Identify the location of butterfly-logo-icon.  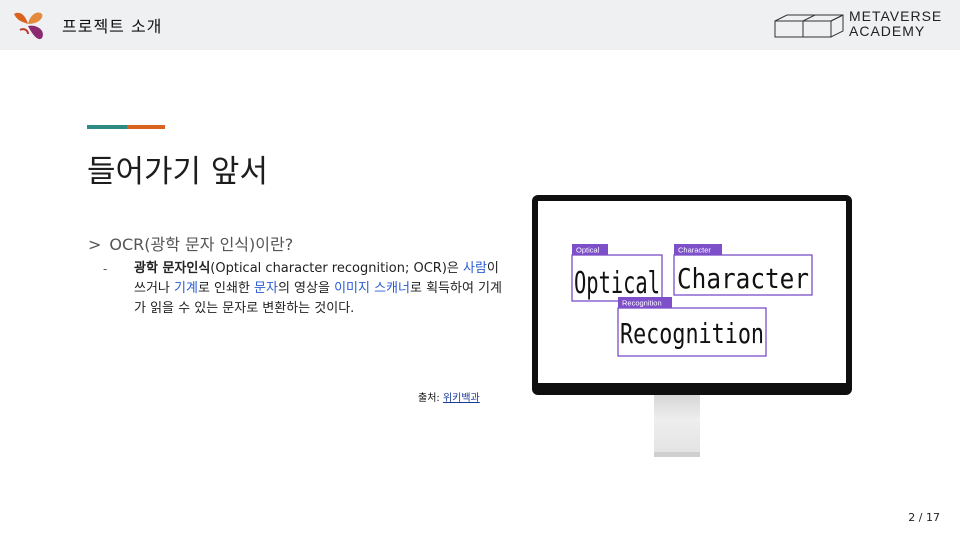
(28, 26).